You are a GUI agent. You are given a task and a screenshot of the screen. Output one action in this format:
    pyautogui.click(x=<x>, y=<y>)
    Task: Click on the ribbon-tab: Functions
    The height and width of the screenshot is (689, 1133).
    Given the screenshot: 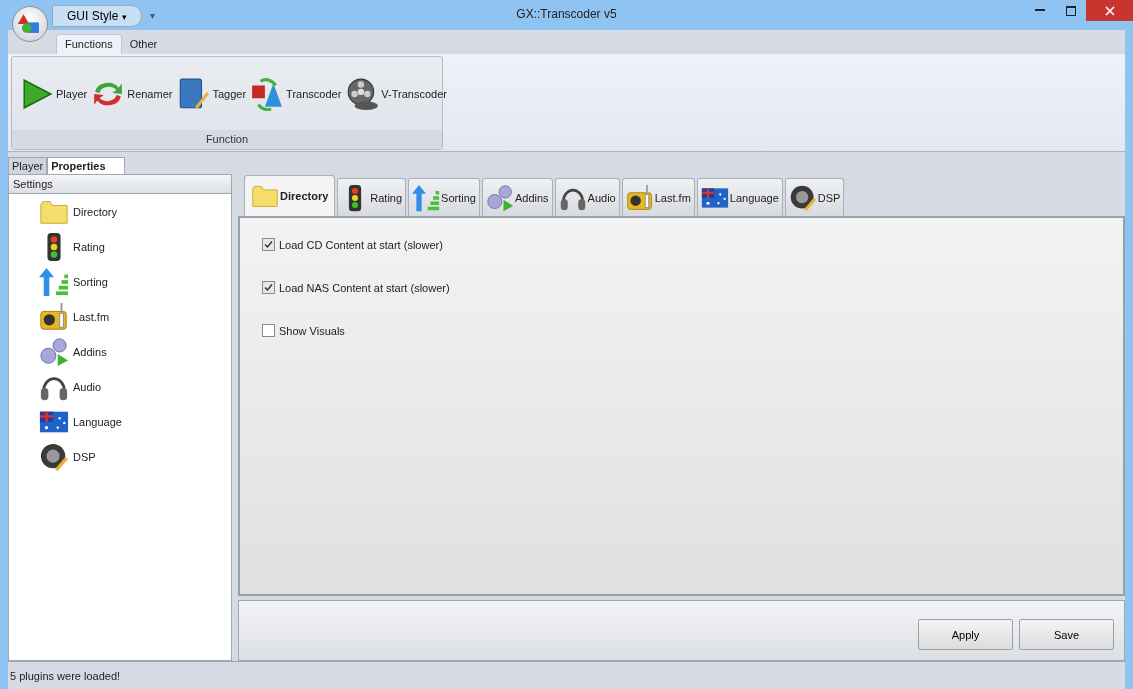 What is the action you would take?
    pyautogui.click(x=89, y=44)
    